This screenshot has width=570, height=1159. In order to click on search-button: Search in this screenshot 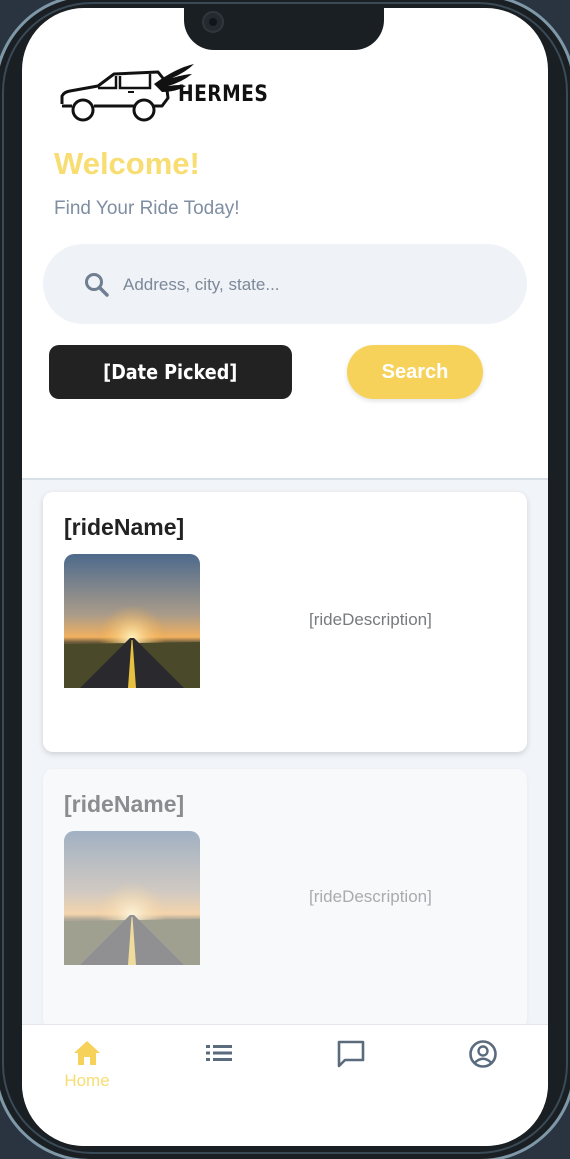, I will do `click(415, 372)`.